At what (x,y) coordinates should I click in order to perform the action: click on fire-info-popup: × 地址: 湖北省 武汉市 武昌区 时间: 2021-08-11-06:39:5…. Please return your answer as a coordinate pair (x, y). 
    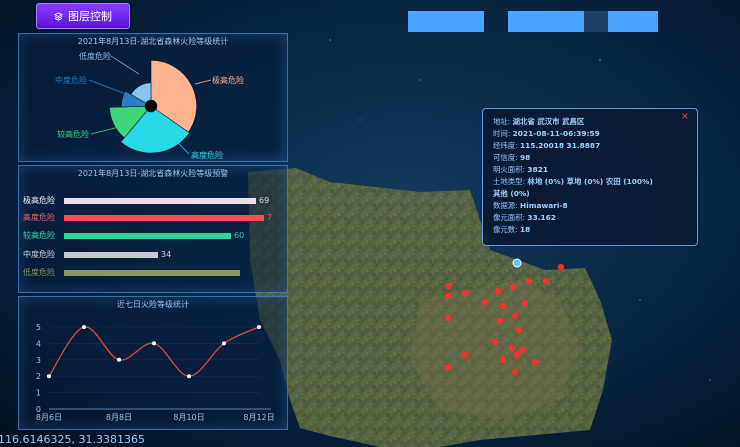
    Looking at the image, I should click on (590, 177).